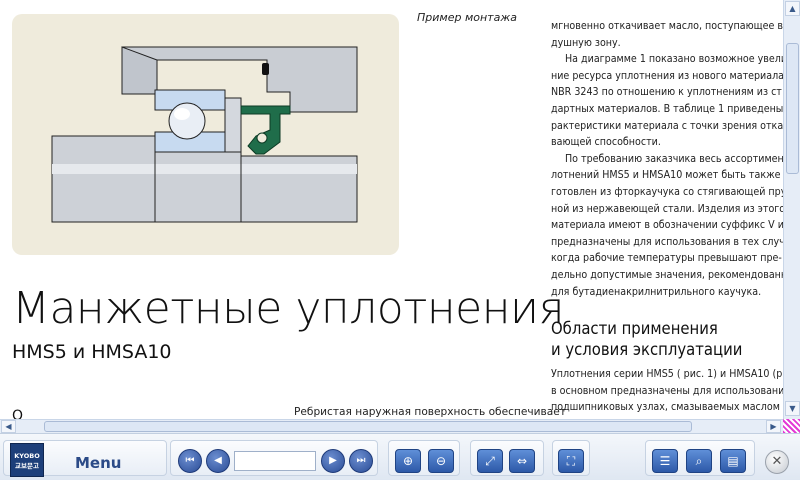  What do you see at coordinates (699, 461) in the screenshot?
I see `search-document-icon: ⌕` at bounding box center [699, 461].